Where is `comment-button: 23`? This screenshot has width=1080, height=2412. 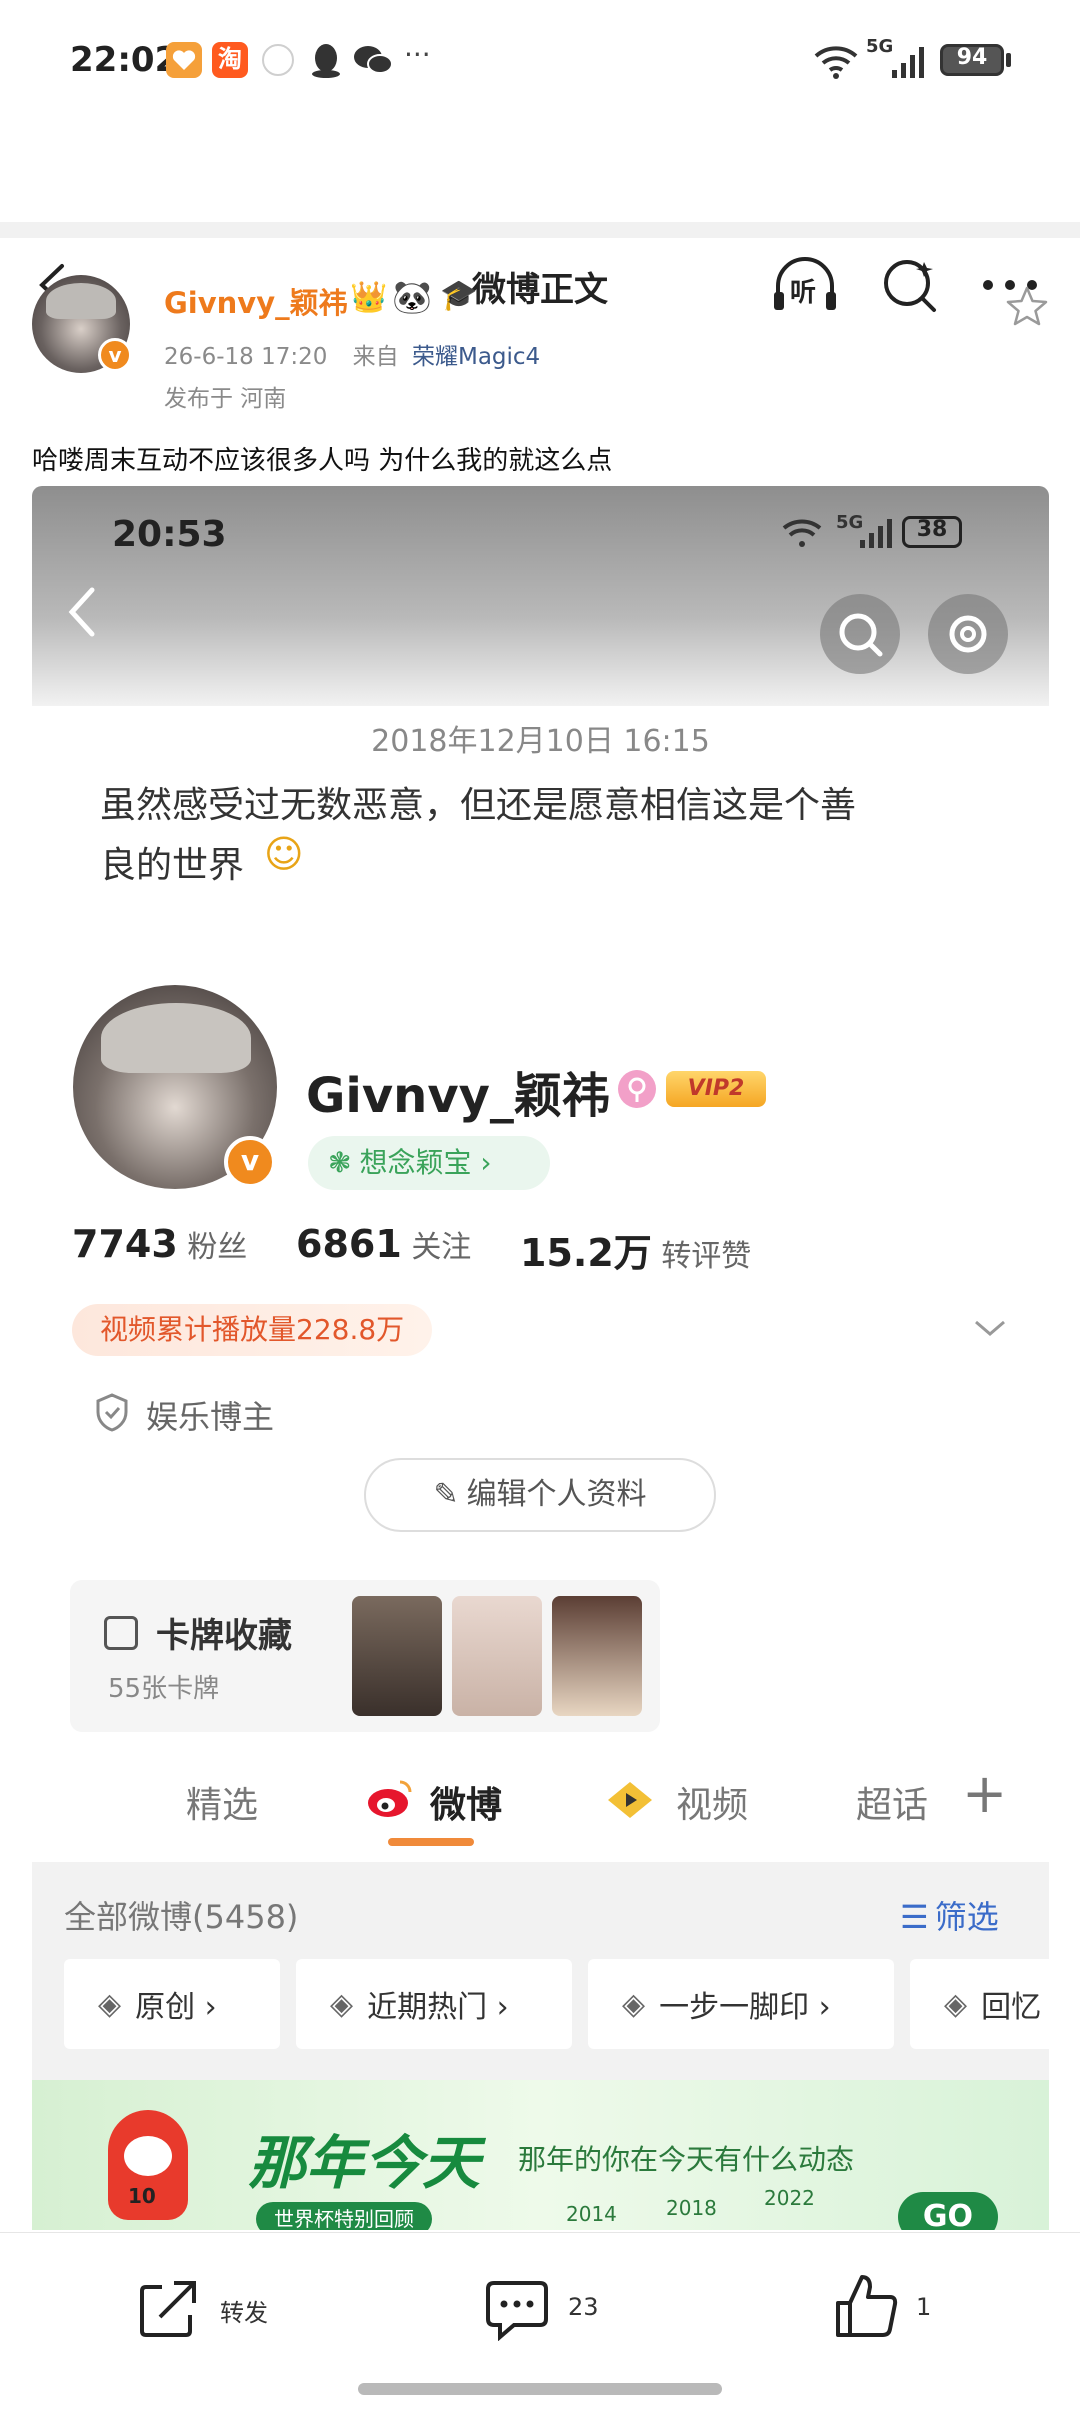 comment-button: 23 is located at coordinates (564, 2308).